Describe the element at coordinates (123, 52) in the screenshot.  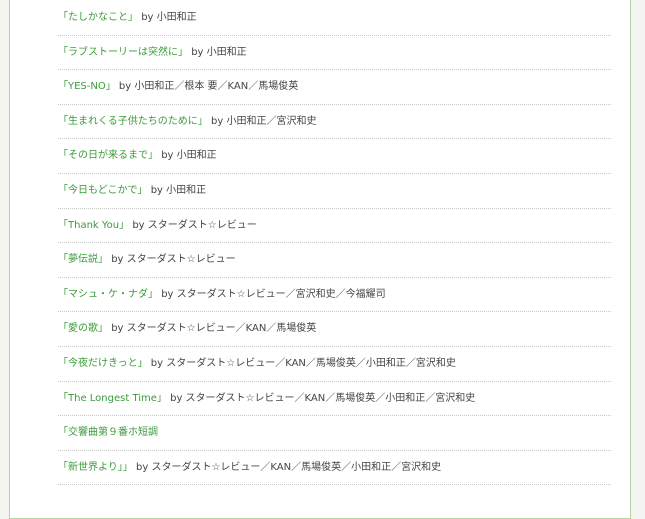
I see `song-title-link: 「ラブストーリーは突然に」` at that location.